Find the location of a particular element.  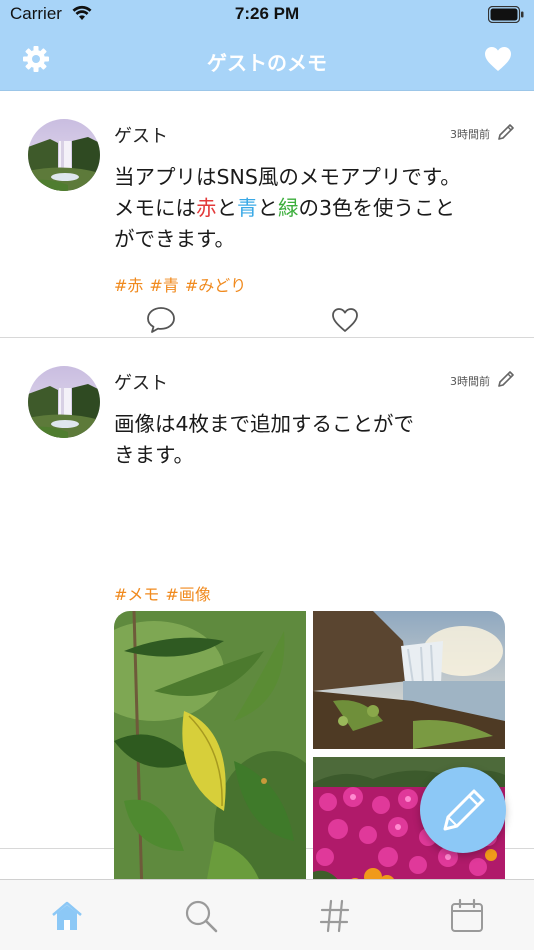

text-segment: メモには is located at coordinates (155, 208).